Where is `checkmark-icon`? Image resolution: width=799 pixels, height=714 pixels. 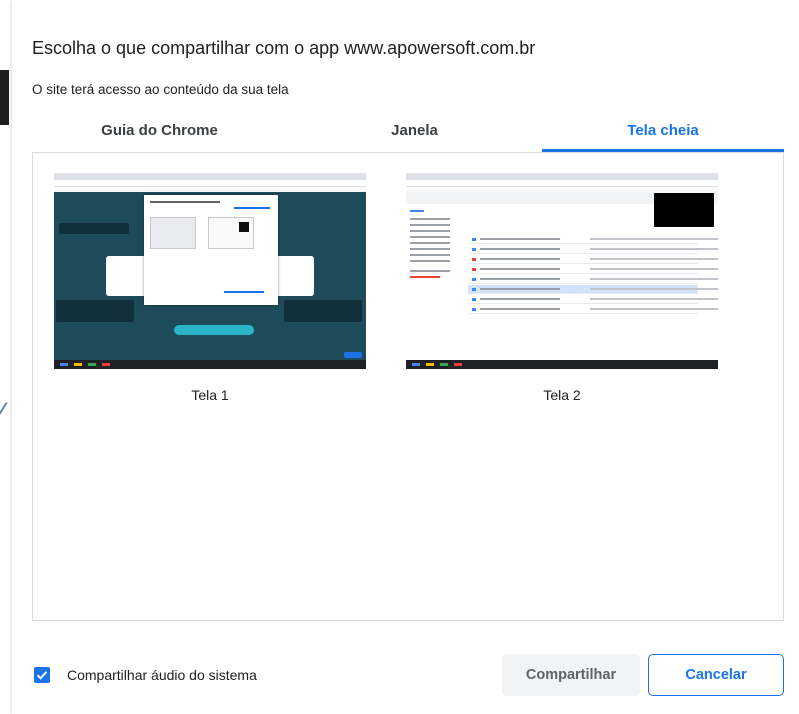 checkmark-icon is located at coordinates (42, 675).